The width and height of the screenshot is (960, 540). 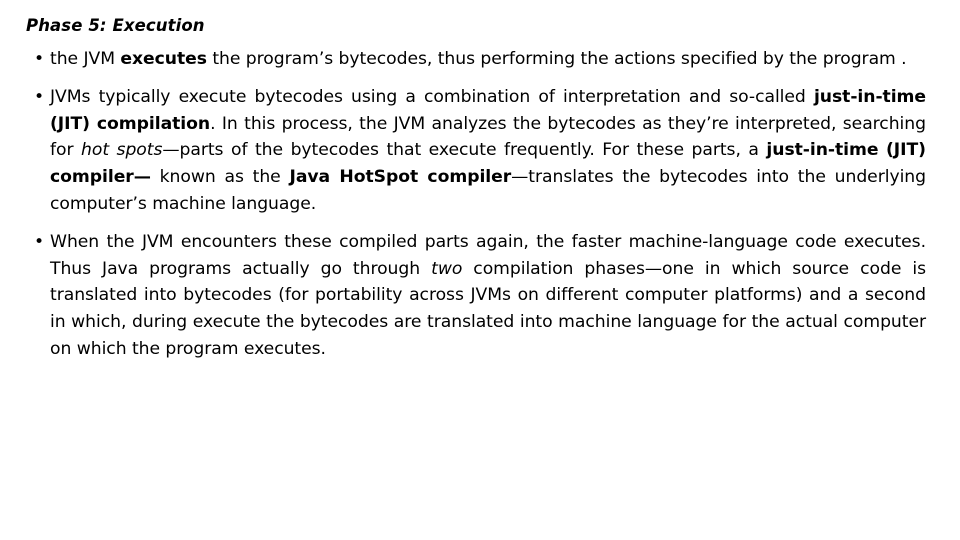 I want to click on text-run-bold: Java HotSpot compiler, so click(x=400, y=177).